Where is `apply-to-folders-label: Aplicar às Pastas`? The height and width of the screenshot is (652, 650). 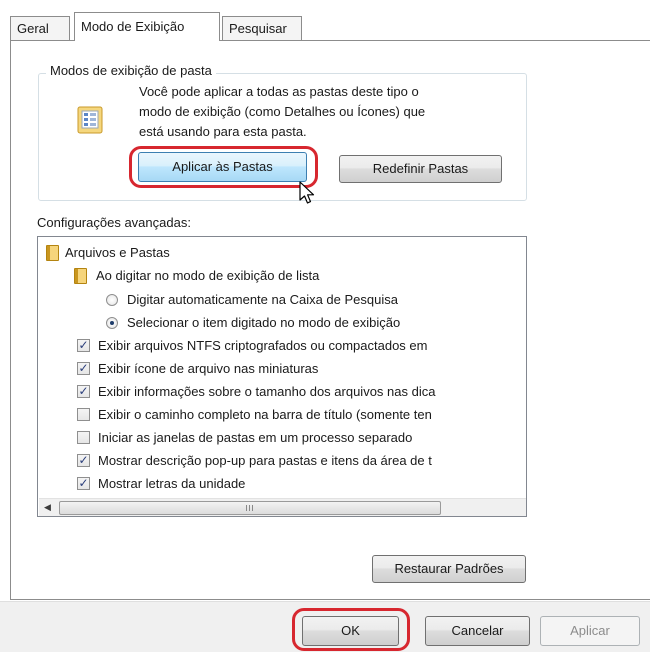 apply-to-folders-label: Aplicar às Pastas is located at coordinates (222, 166).